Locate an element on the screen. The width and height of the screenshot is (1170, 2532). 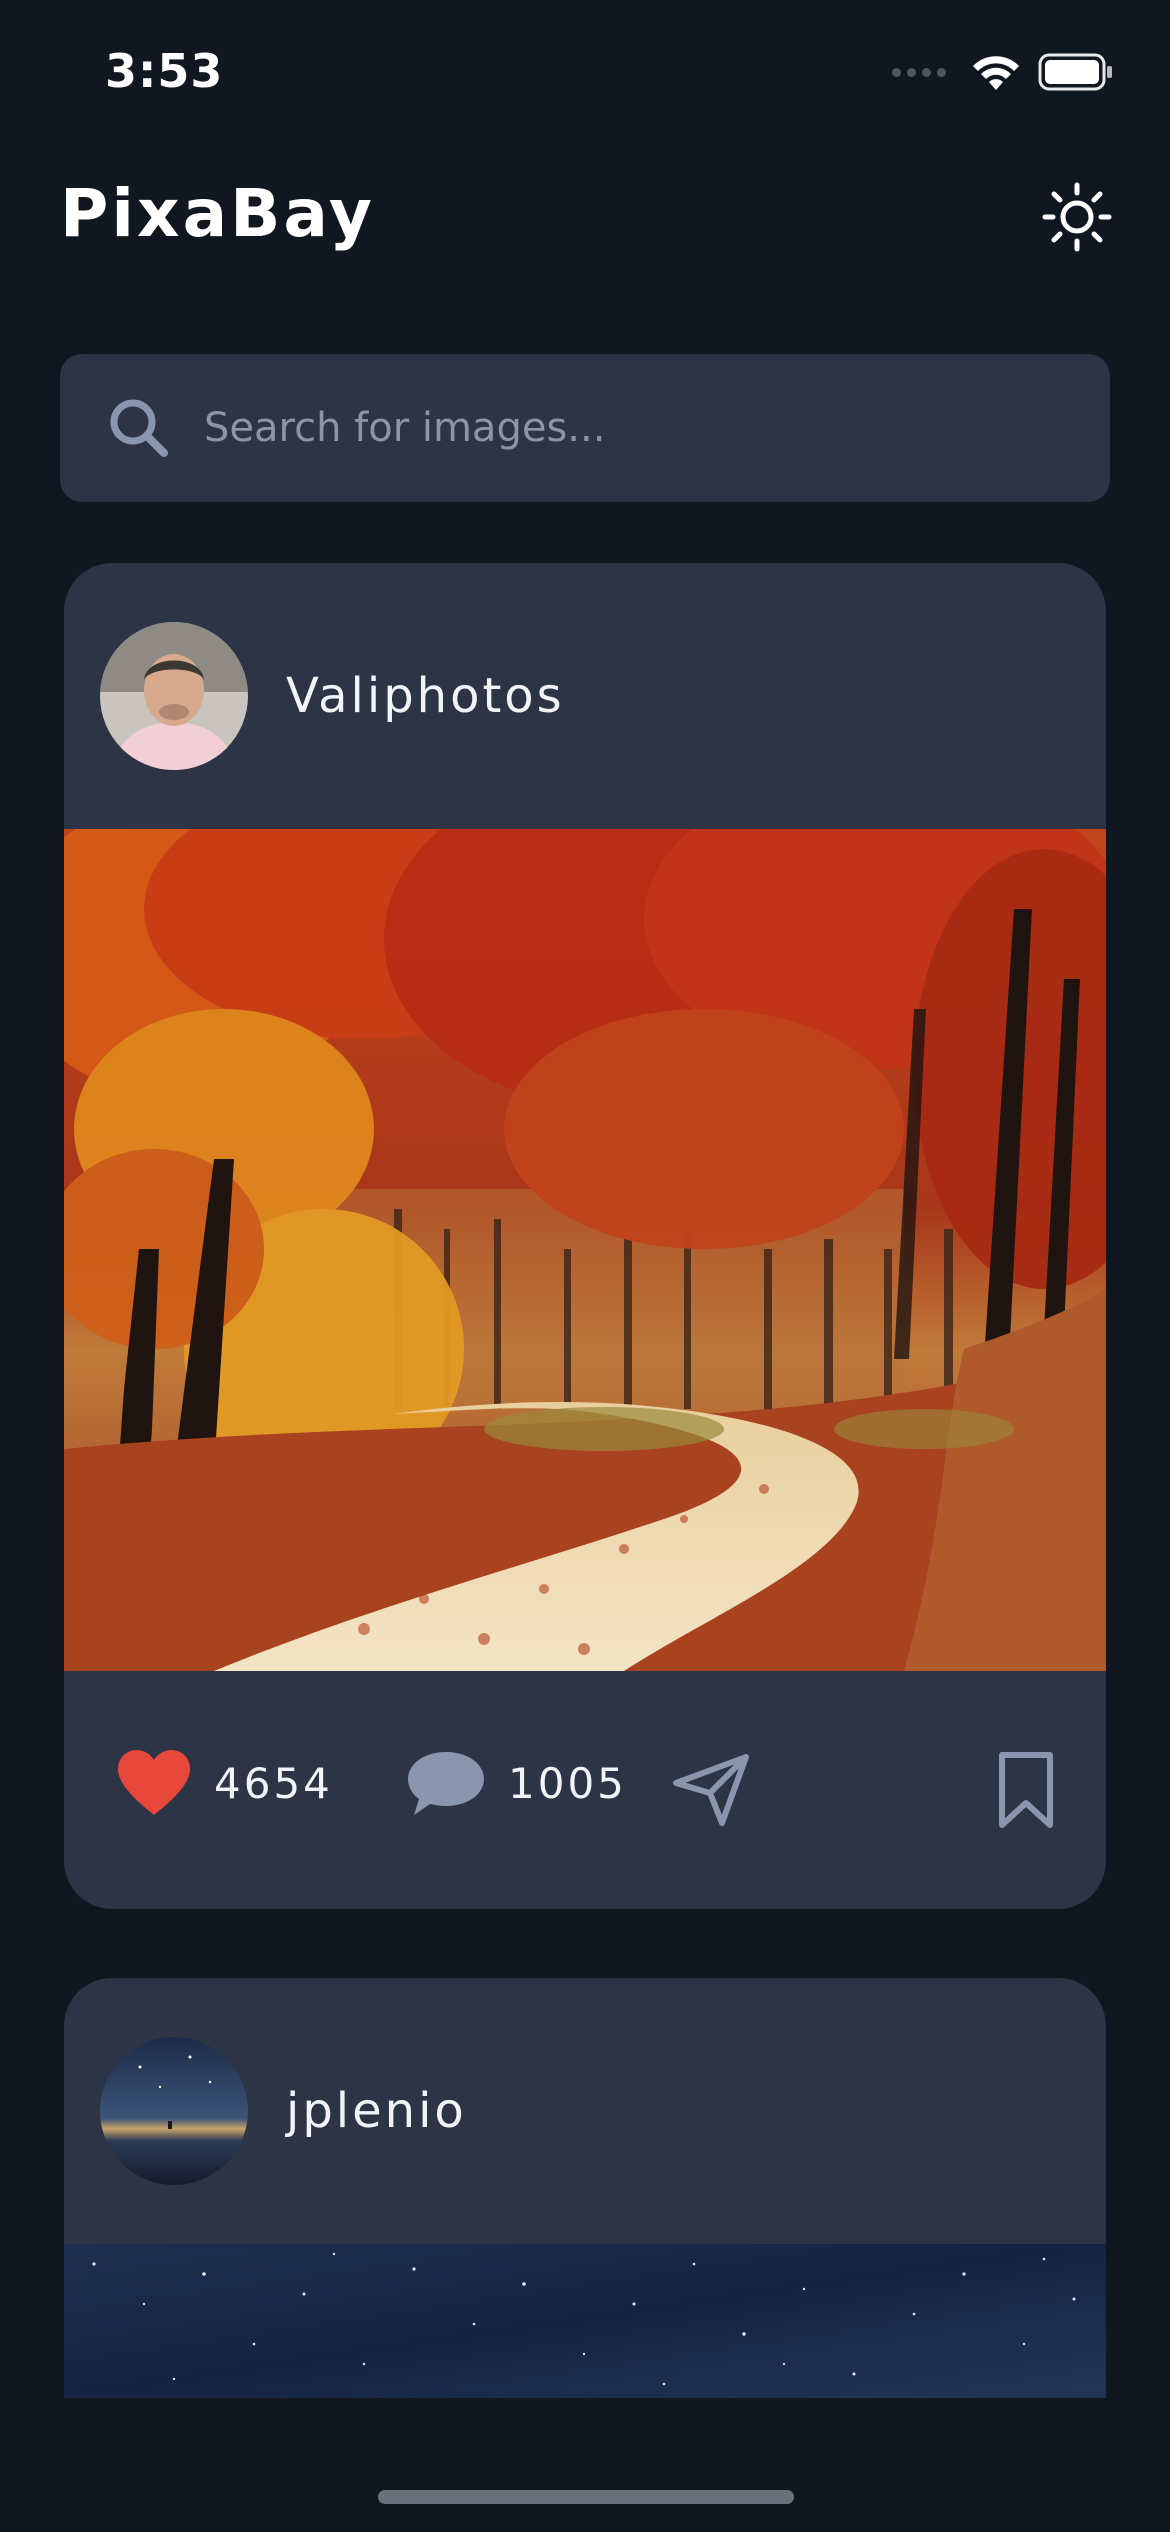
home-indicator is located at coordinates (586, 2497).